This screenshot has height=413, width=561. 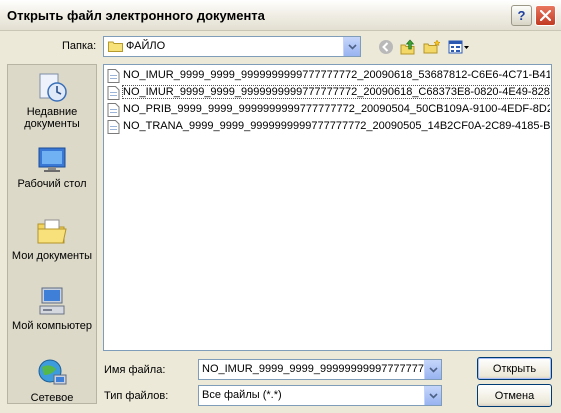 I want to click on up-folder-icon, so click(x=407, y=47).